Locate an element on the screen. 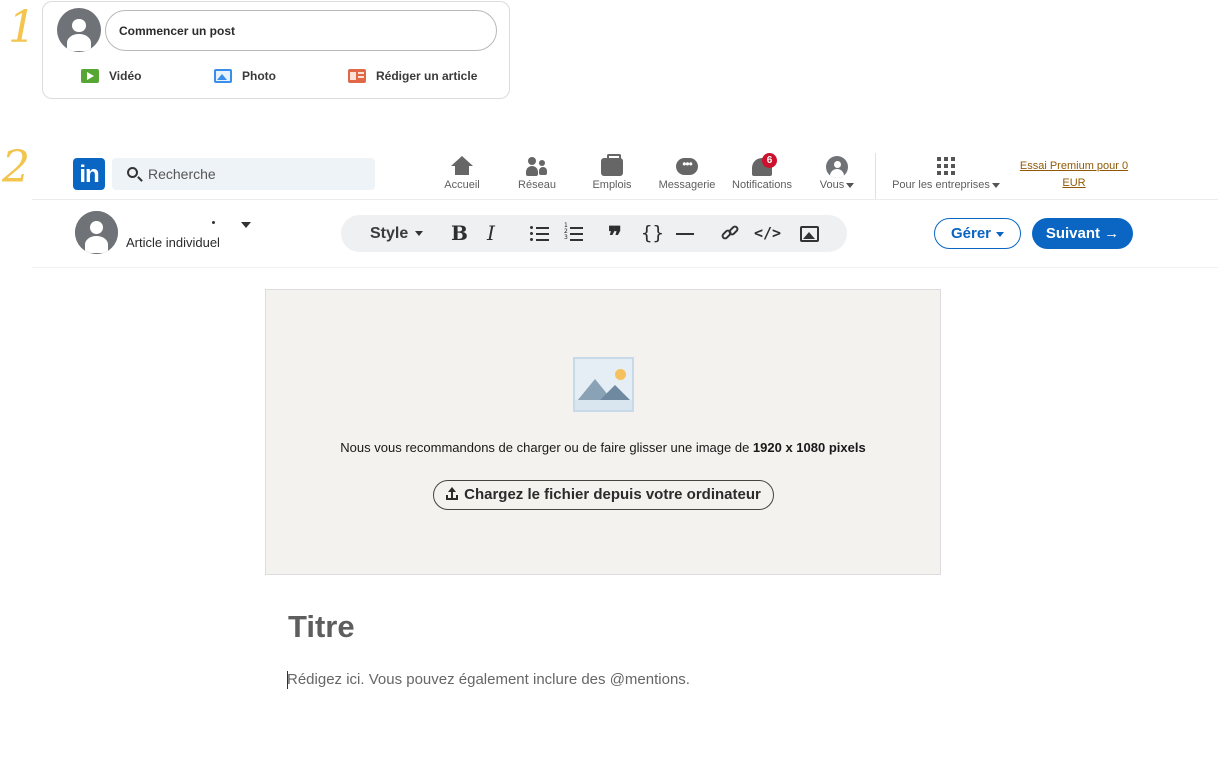 This screenshot has height=775, width=1218. grid-icon is located at coordinates (946, 166).